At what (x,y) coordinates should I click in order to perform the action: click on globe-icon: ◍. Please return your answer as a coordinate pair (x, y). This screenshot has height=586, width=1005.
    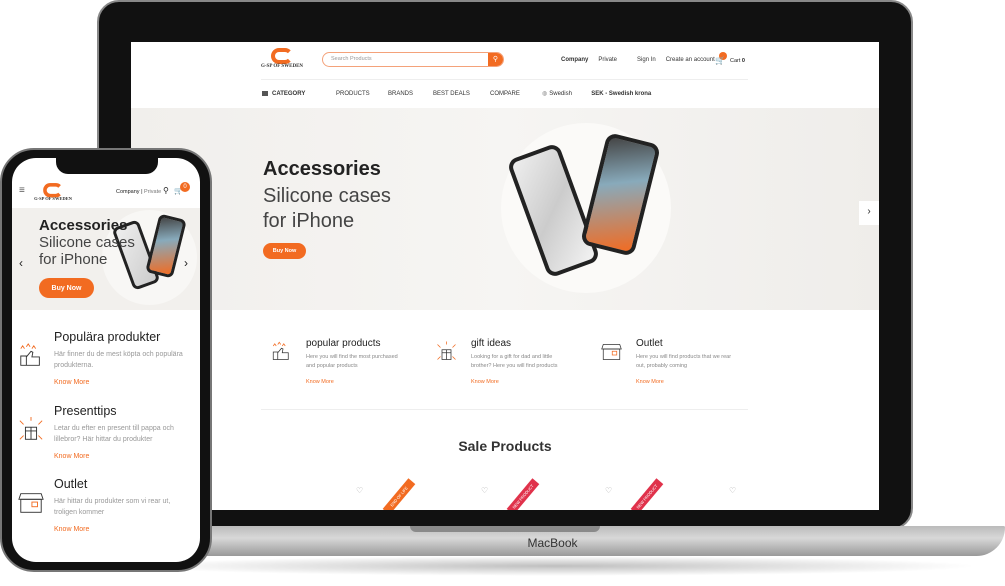
    Looking at the image, I should click on (545, 94).